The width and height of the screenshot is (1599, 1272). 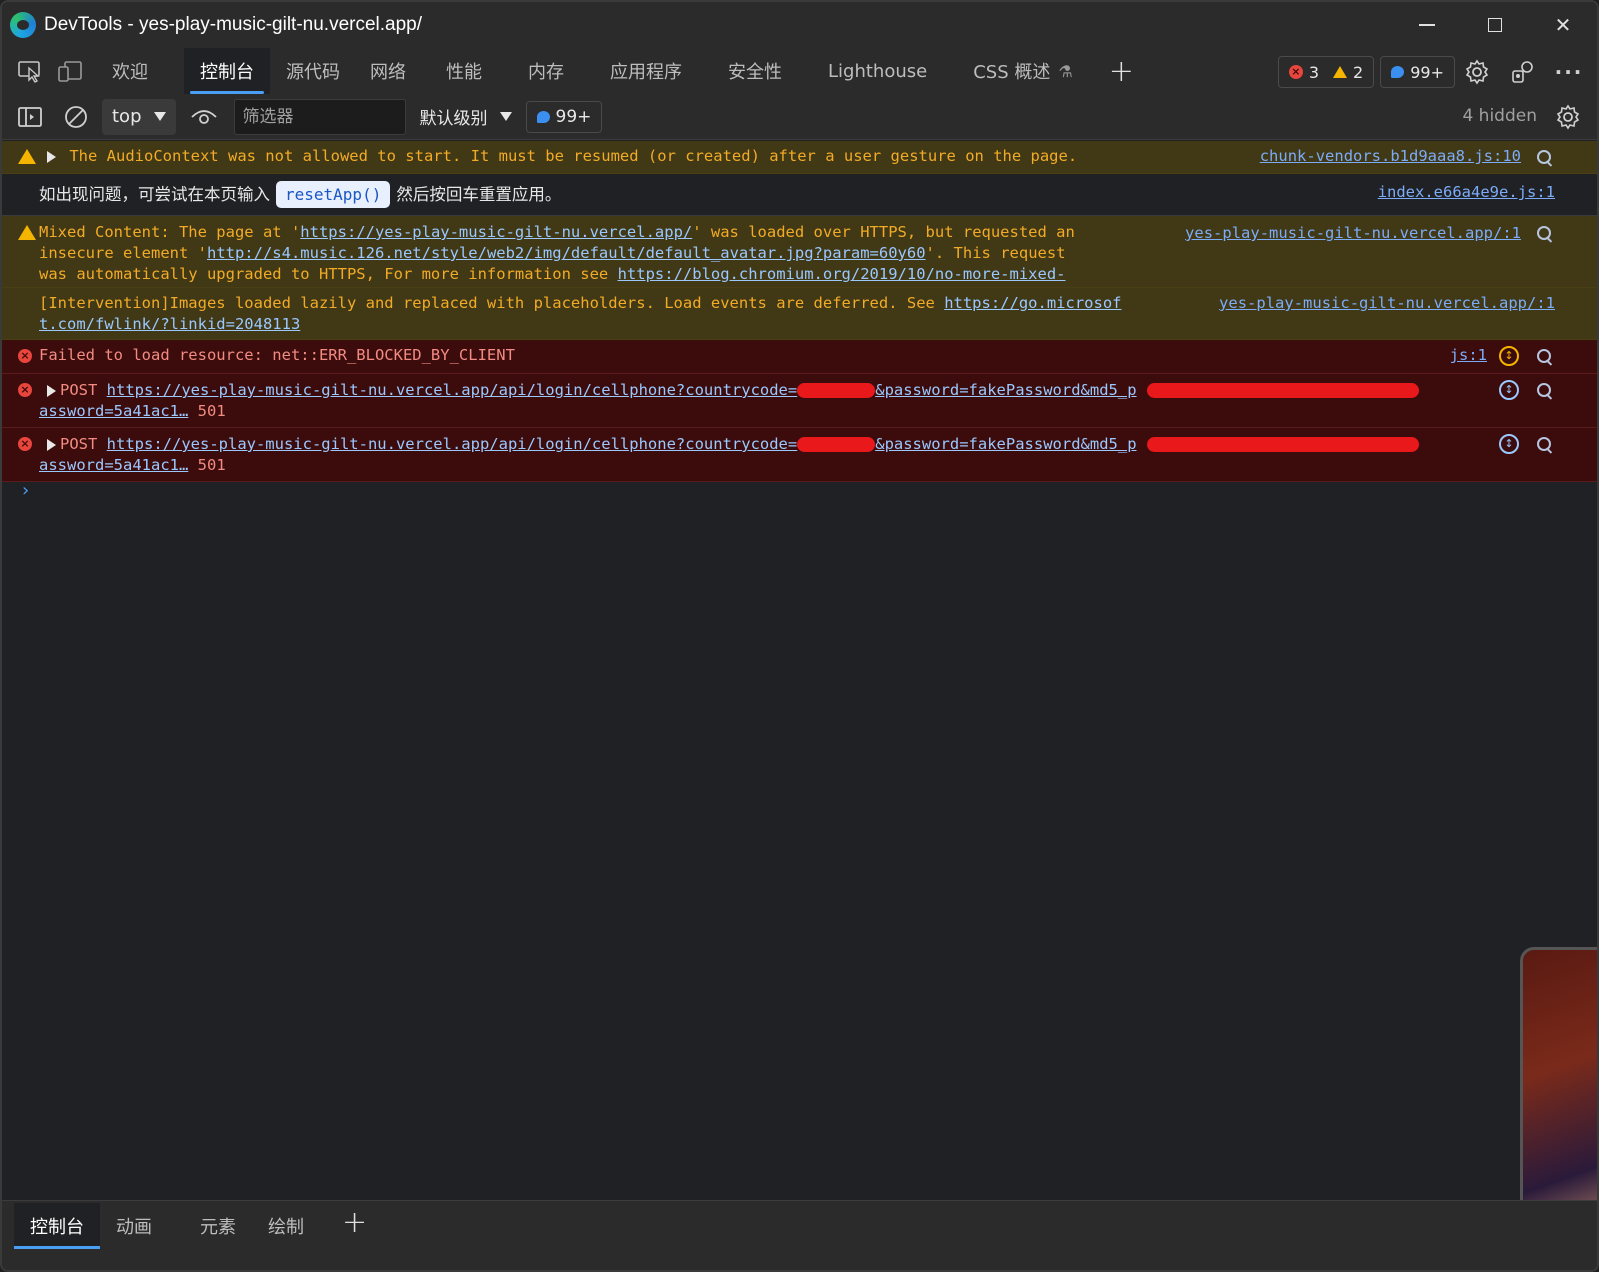 What do you see at coordinates (762, 71) in the screenshot?
I see `tab-security: 安全性` at bounding box center [762, 71].